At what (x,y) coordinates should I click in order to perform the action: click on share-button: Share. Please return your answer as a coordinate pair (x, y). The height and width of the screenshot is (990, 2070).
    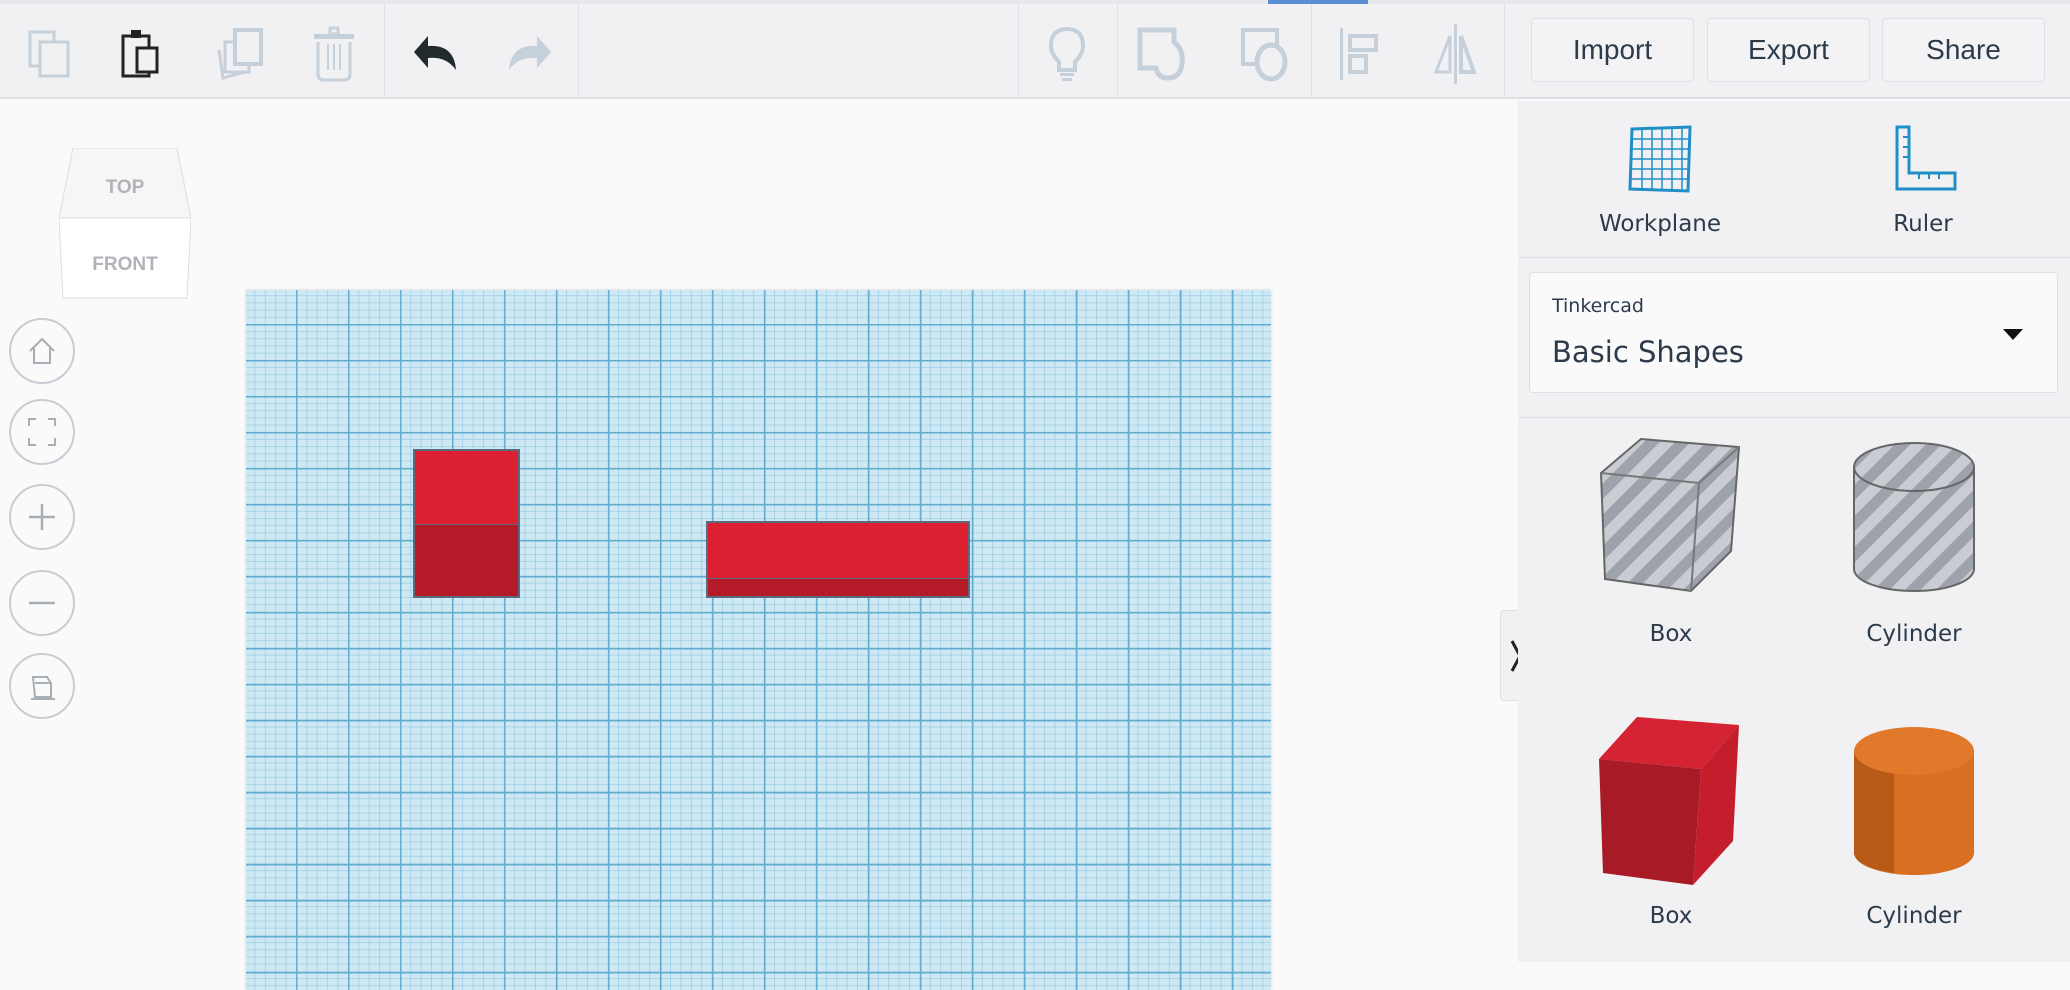
    Looking at the image, I should click on (1963, 50).